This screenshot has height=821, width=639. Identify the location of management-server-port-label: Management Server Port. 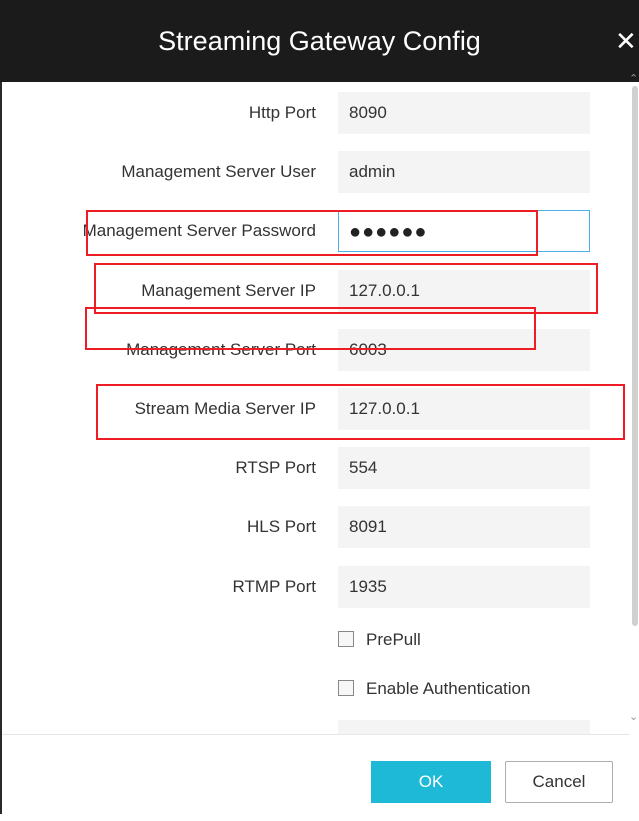
(221, 349).